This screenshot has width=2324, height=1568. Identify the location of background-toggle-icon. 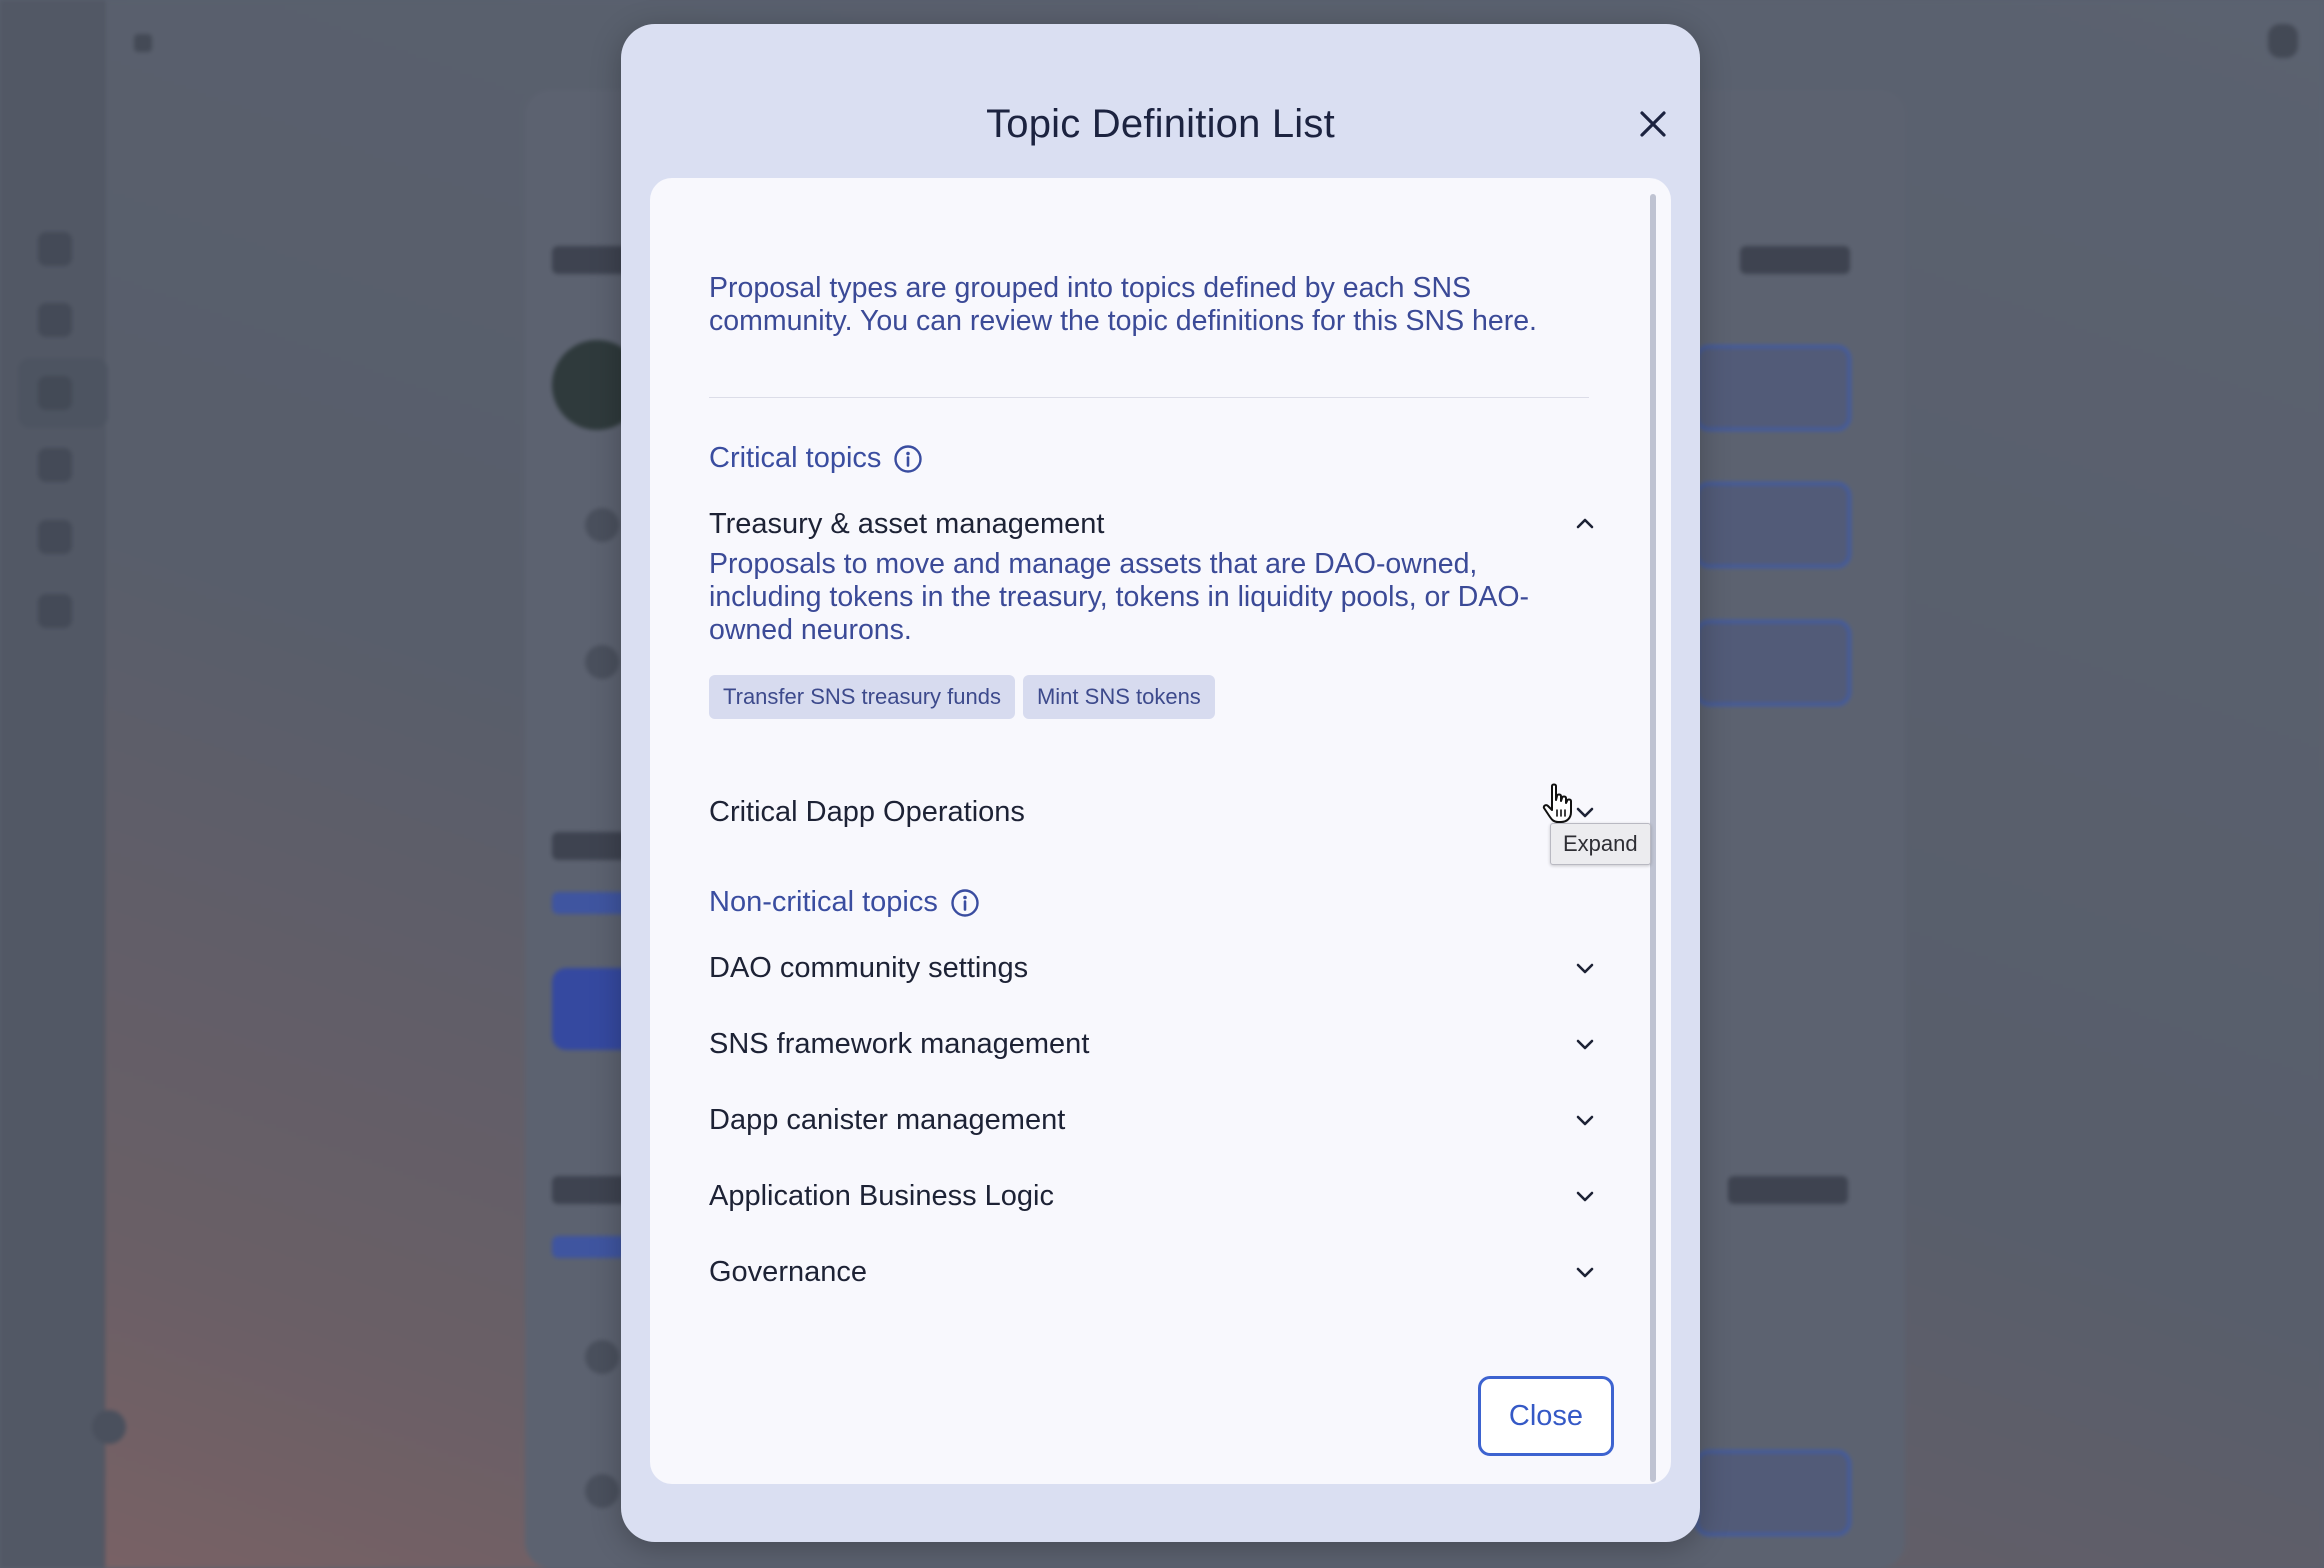
(109, 1427).